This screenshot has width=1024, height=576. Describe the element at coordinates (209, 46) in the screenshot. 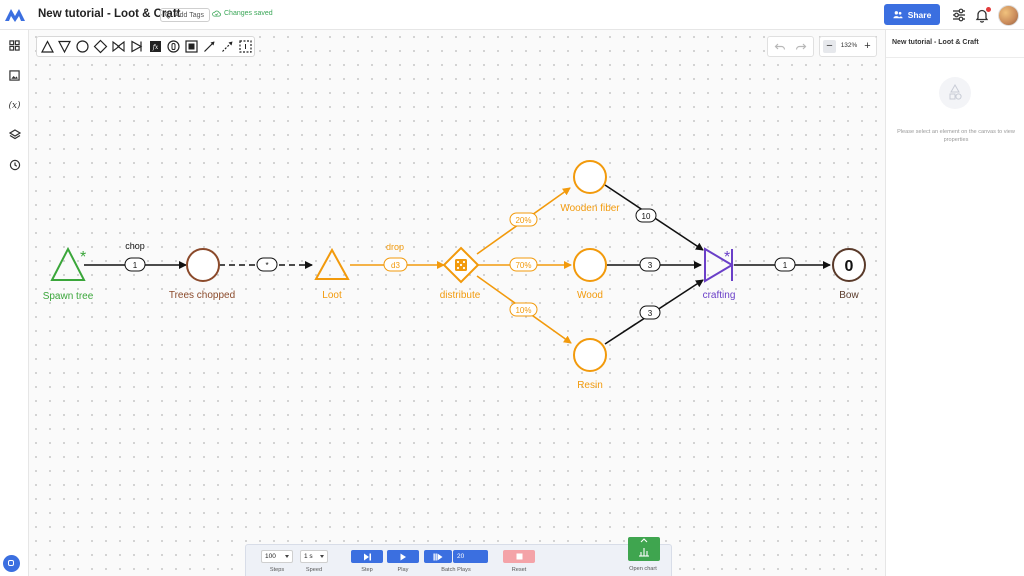

I see `resource-connection-icon` at that location.